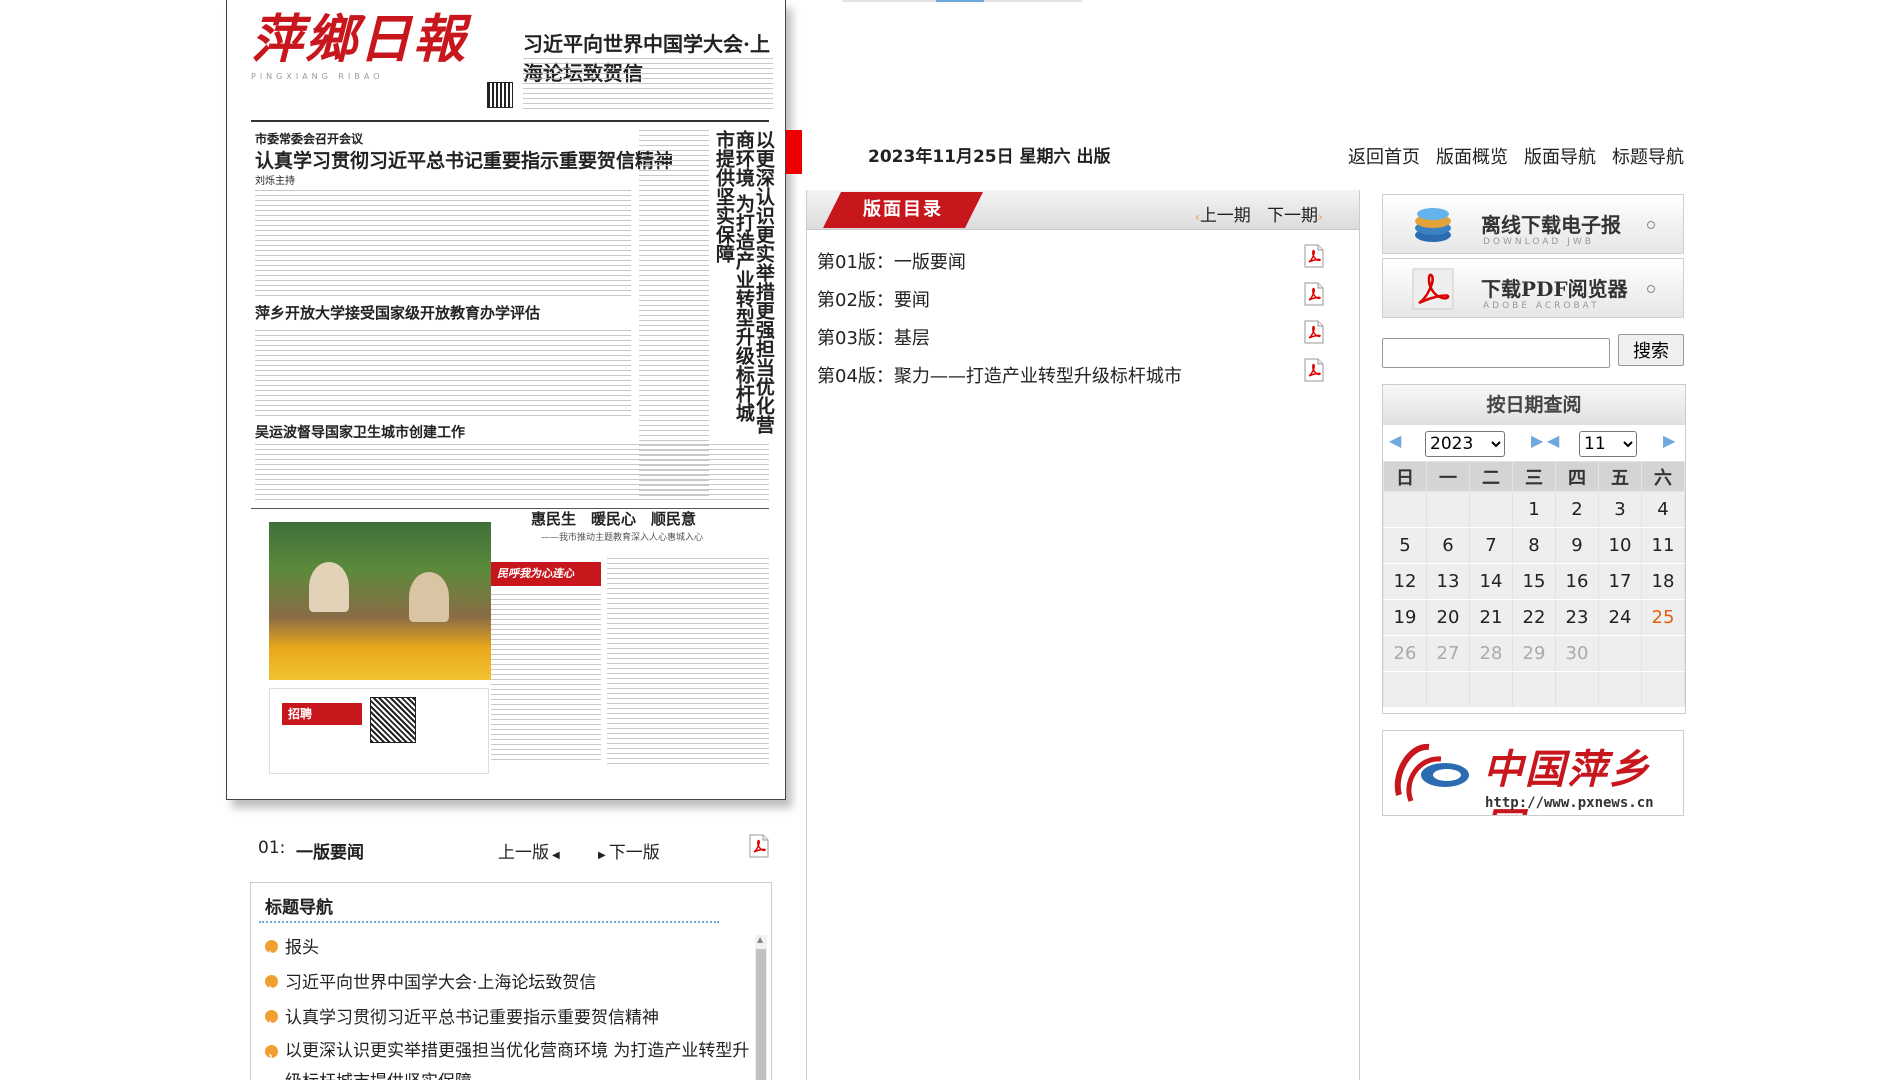 The image size is (1902, 1080). I want to click on weekday-header: 二, so click(1491, 476).